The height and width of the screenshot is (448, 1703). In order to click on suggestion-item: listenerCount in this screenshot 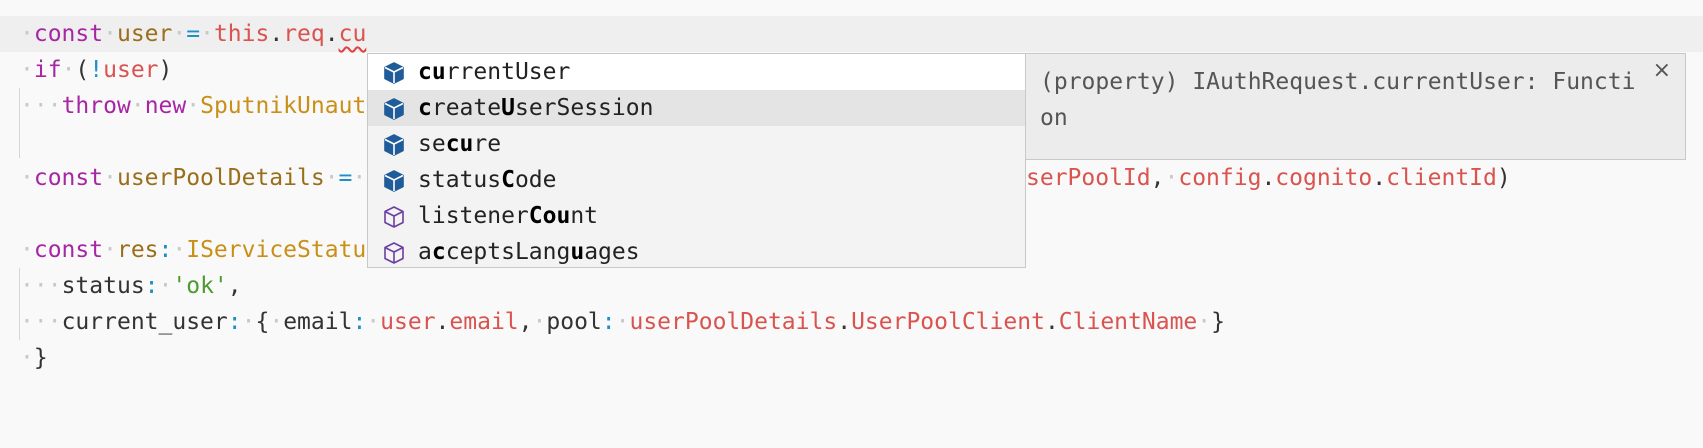, I will do `click(696, 216)`.